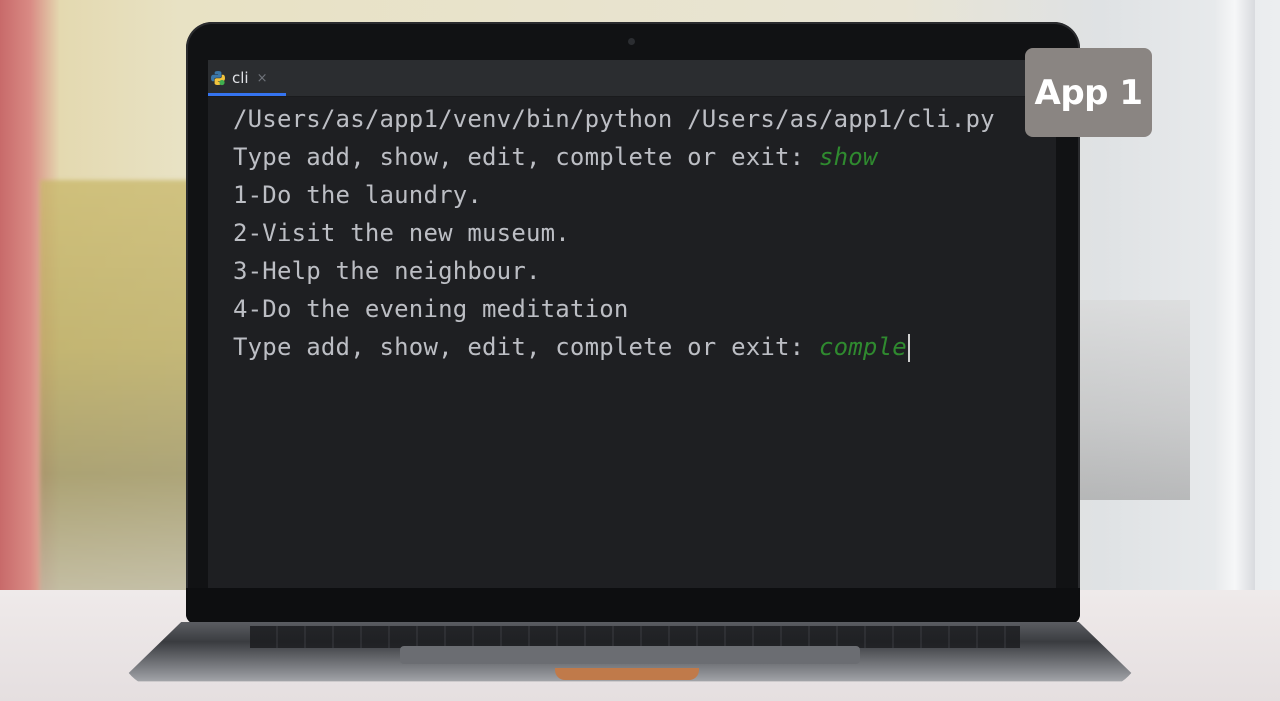 The height and width of the screenshot is (701, 1280). What do you see at coordinates (262, 78) in the screenshot?
I see `close-icon: ×` at bounding box center [262, 78].